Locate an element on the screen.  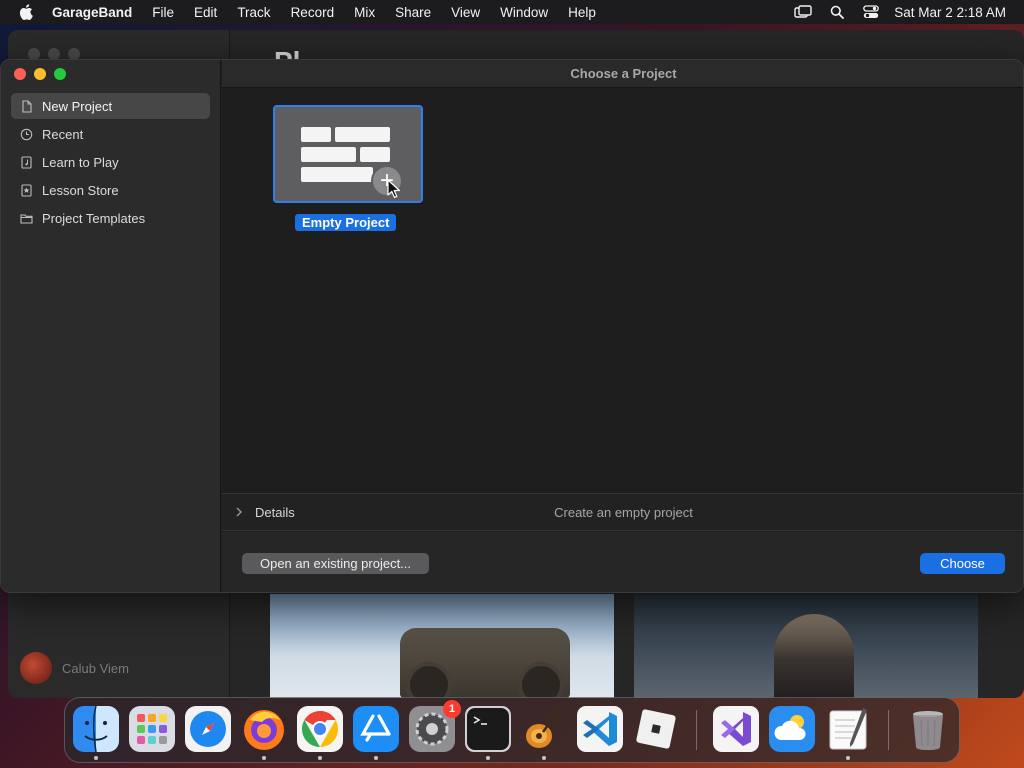
sidebar-item-label: Project Templates is located at coordinates (94, 218).